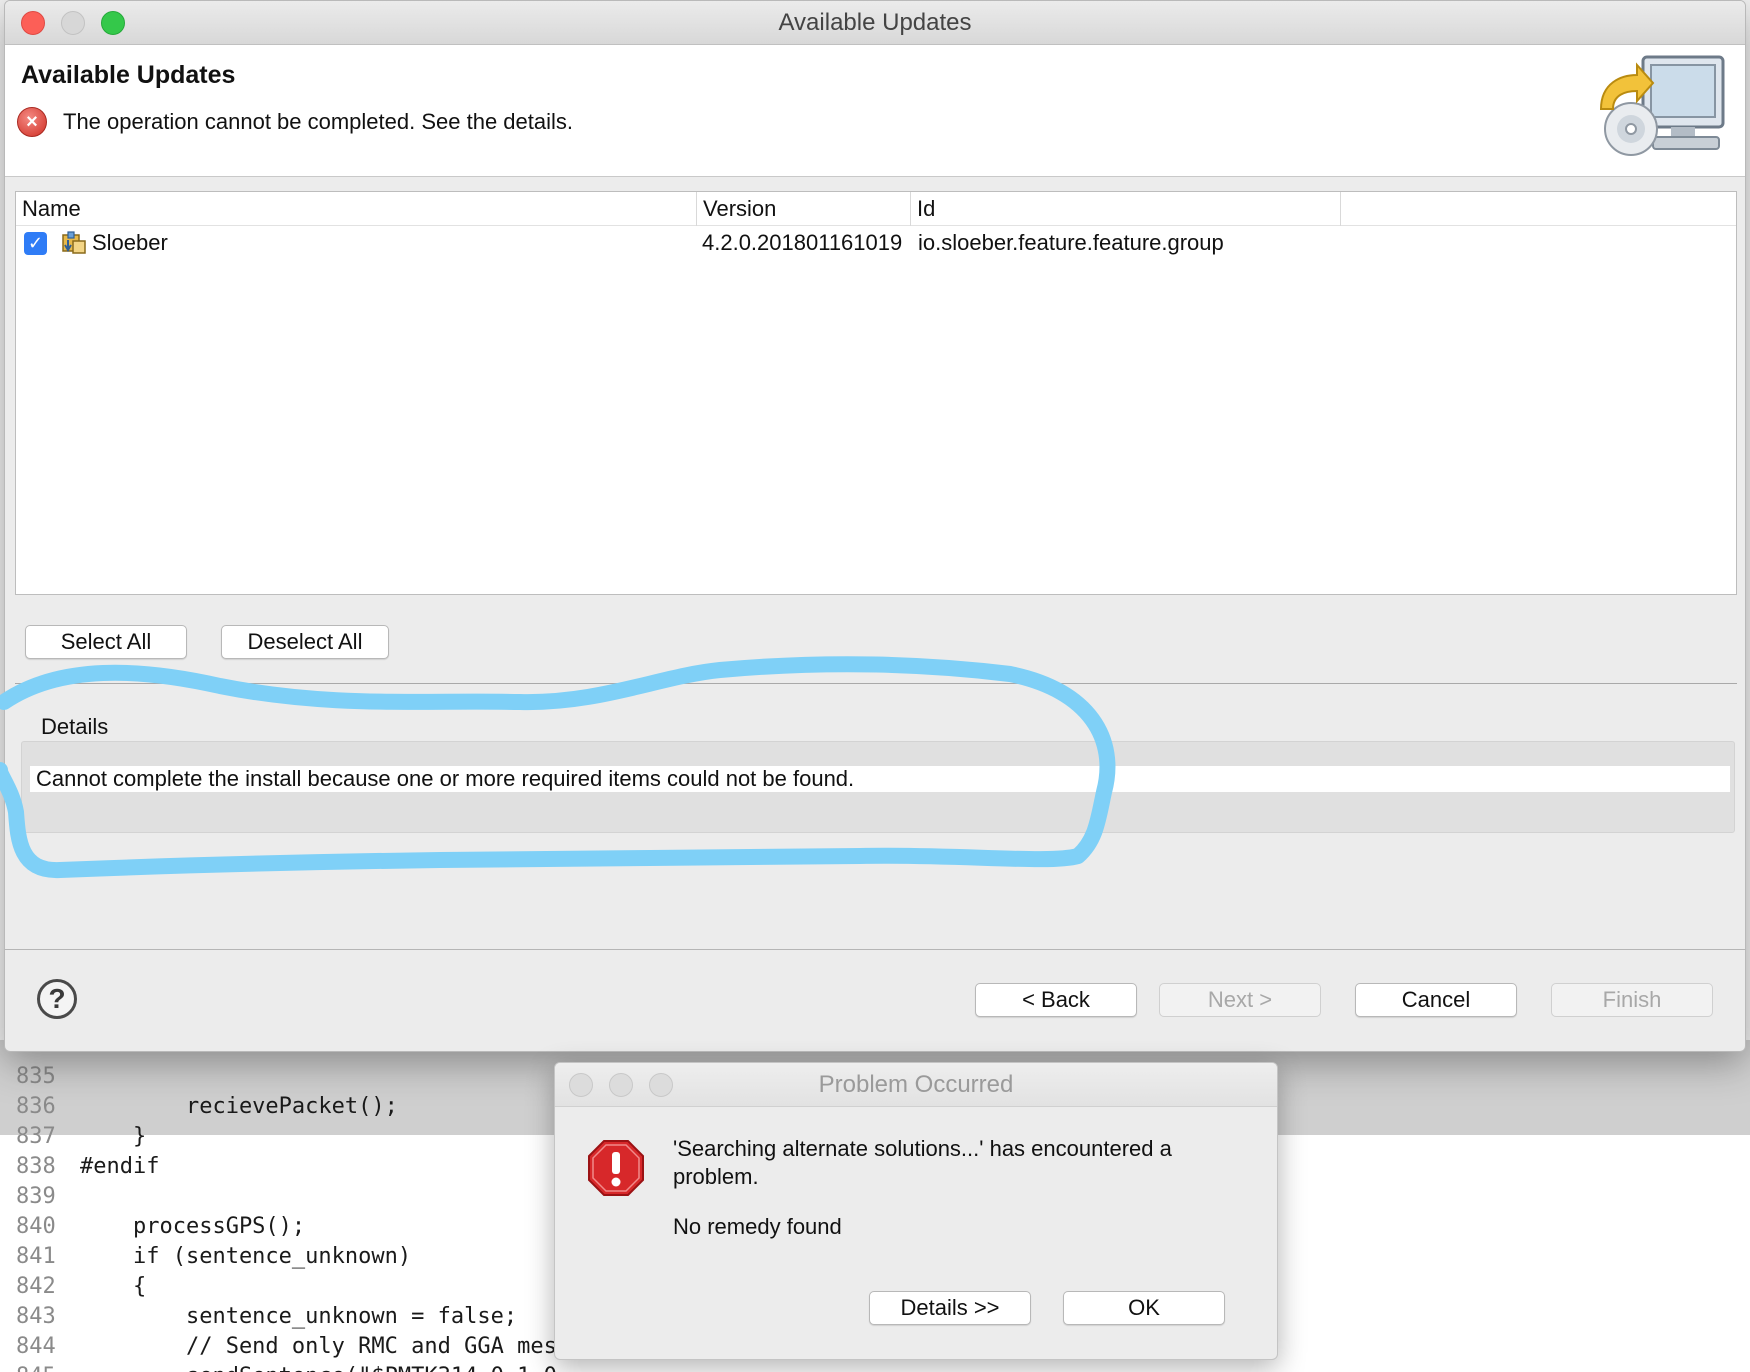 The image size is (1750, 1372). What do you see at coordinates (1125, 209) in the screenshot?
I see `column-header-id: Id` at bounding box center [1125, 209].